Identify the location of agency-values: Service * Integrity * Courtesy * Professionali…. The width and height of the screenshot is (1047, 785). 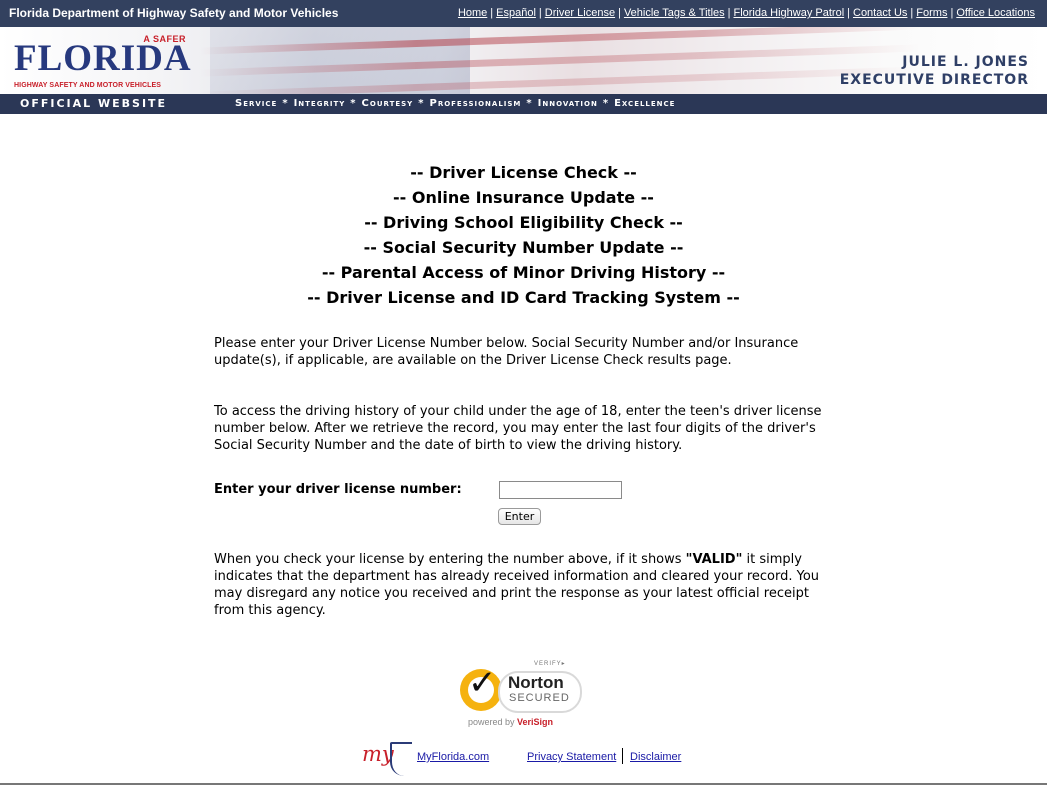
(455, 103).